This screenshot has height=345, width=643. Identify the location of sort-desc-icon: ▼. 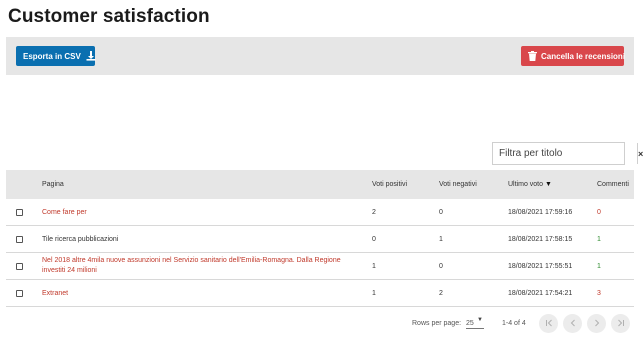
(548, 184).